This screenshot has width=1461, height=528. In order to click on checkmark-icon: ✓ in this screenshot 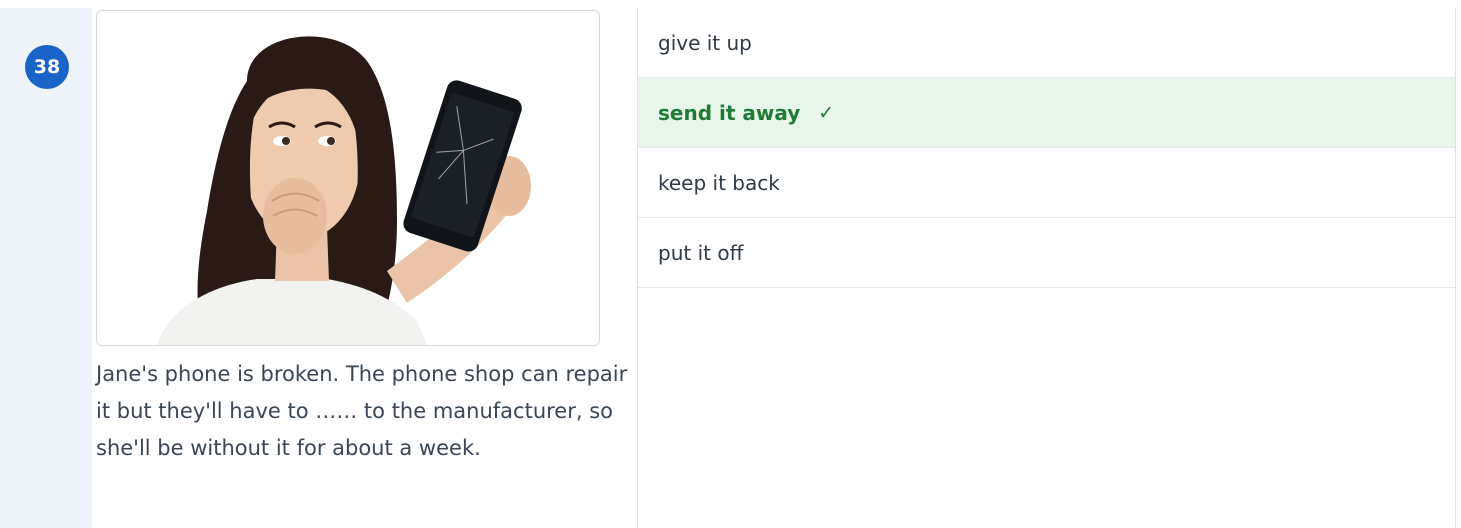, I will do `click(826, 112)`.